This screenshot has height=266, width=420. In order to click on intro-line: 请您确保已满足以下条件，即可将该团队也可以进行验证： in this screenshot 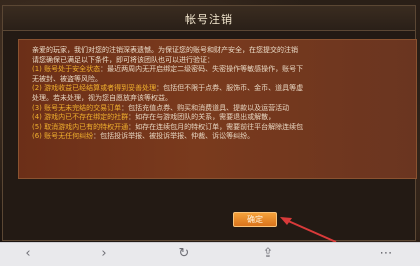, I will do `click(123, 59)`.